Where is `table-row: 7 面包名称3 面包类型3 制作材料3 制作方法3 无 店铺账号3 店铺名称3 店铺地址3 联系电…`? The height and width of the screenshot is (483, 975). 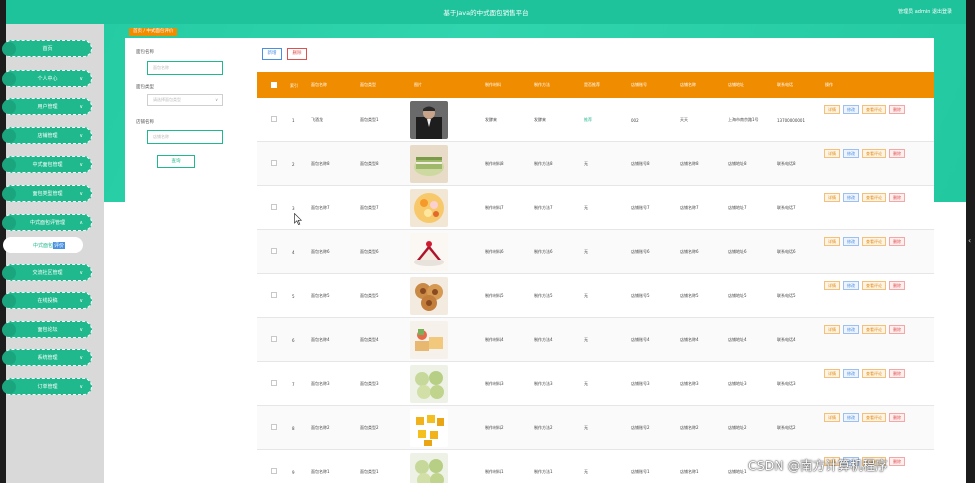
table-row: 7 面包名称3 面包类型3 制作材料3 制作方法3 无 店铺账号3 店铺名称3 店铺地址3 联系电… is located at coordinates (595, 384).